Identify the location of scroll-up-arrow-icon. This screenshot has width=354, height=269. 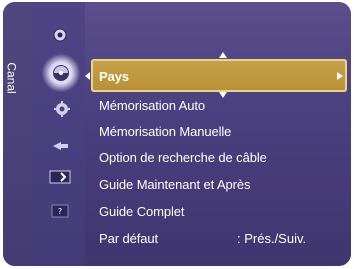
(223, 55).